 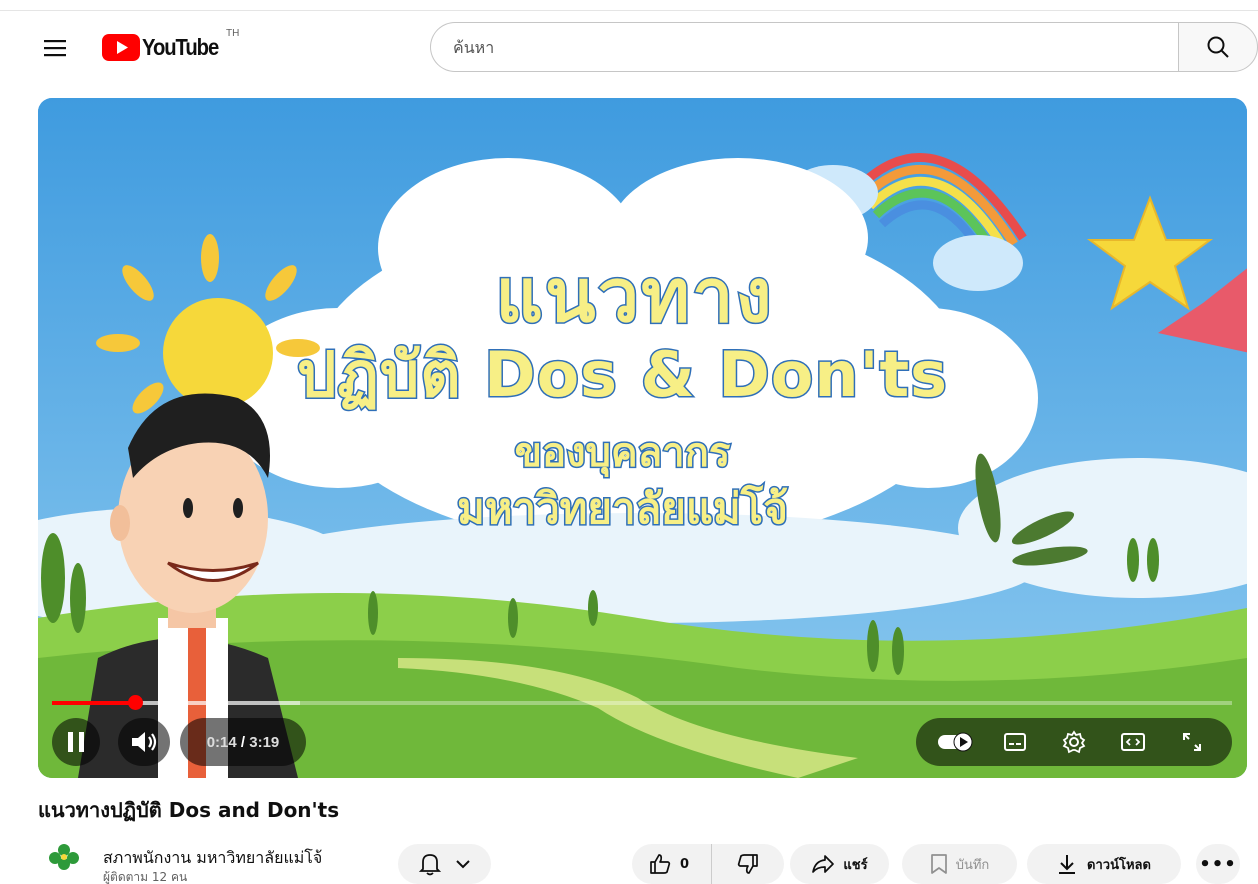 I want to click on fullscreen-button, so click(x=1192, y=742).